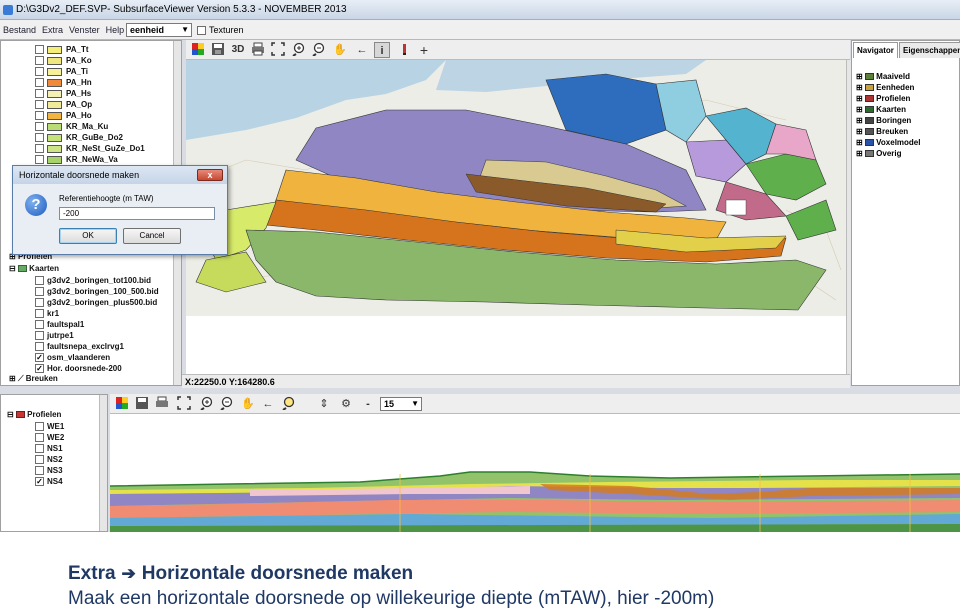  What do you see at coordinates (929, 50) in the screenshot?
I see `tab-eigenschappen: Eigenschappen` at bounding box center [929, 50].